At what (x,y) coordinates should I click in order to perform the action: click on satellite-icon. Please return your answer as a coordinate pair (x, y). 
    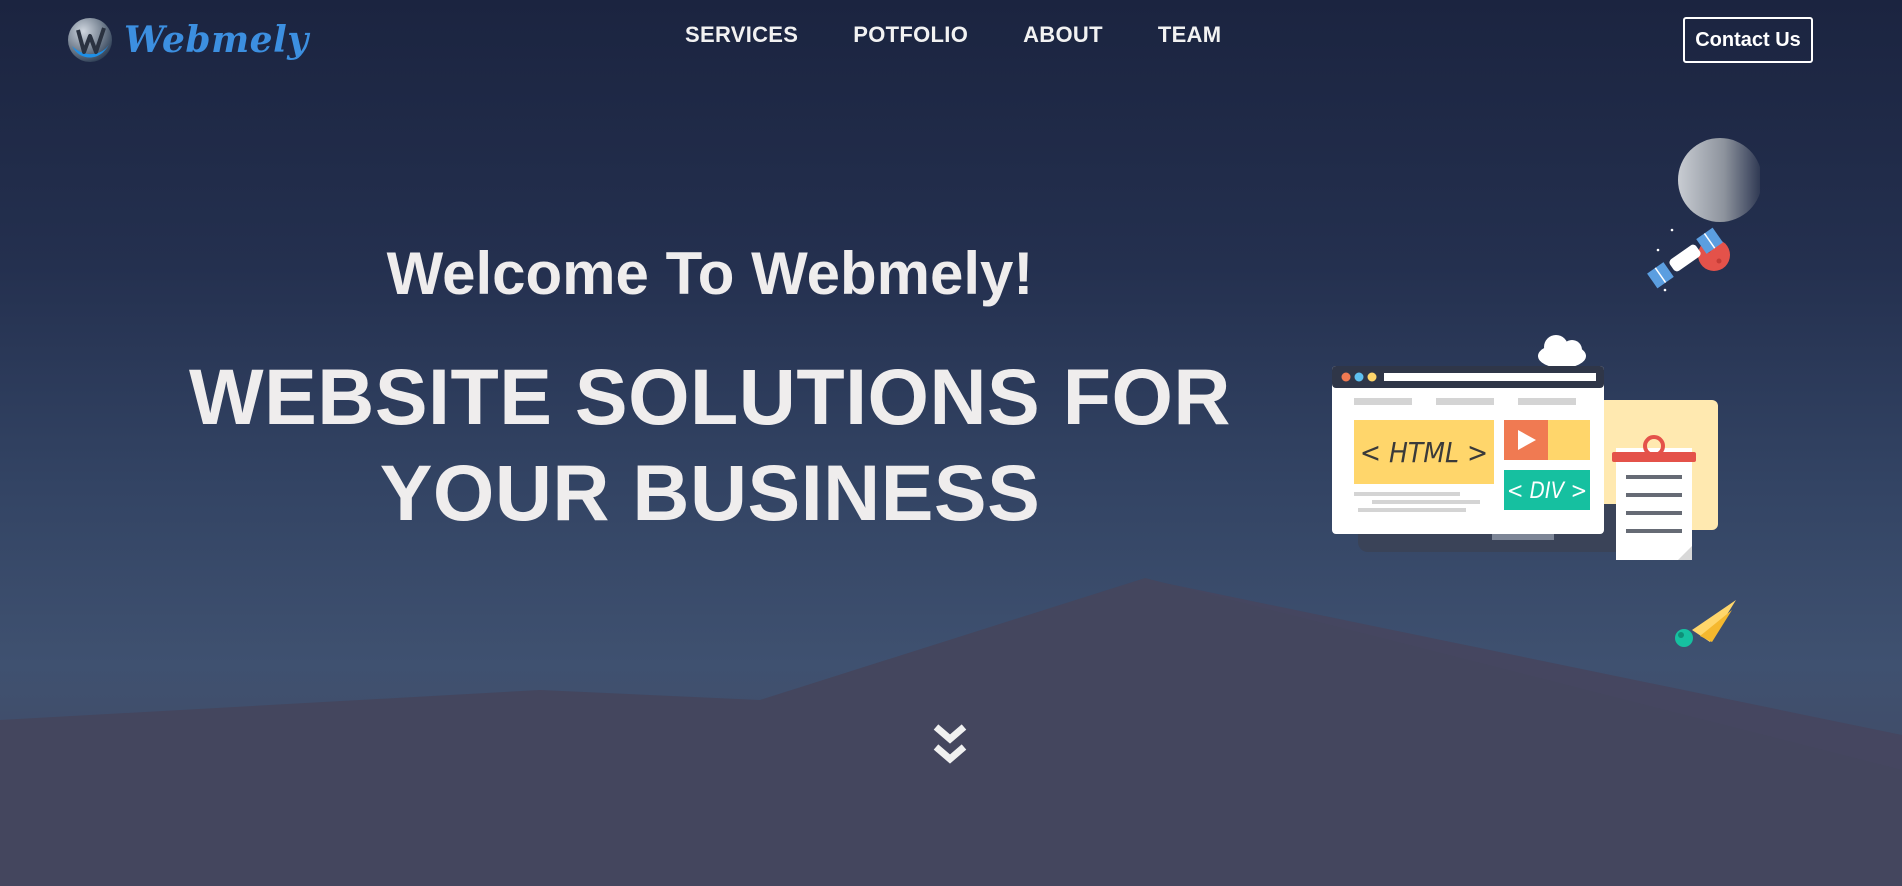
    Looking at the image, I should click on (1688, 259).